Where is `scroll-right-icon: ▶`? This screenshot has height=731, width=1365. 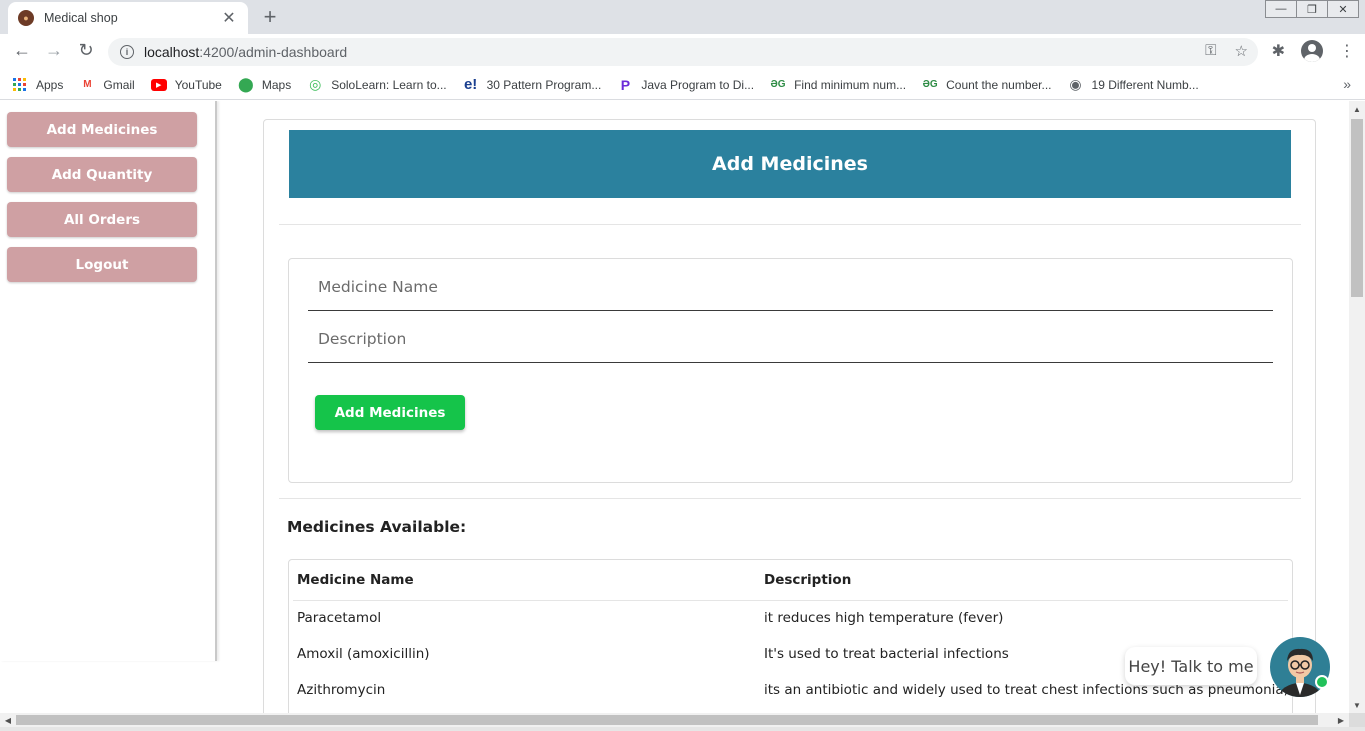 scroll-right-icon: ▶ is located at coordinates (1341, 720).